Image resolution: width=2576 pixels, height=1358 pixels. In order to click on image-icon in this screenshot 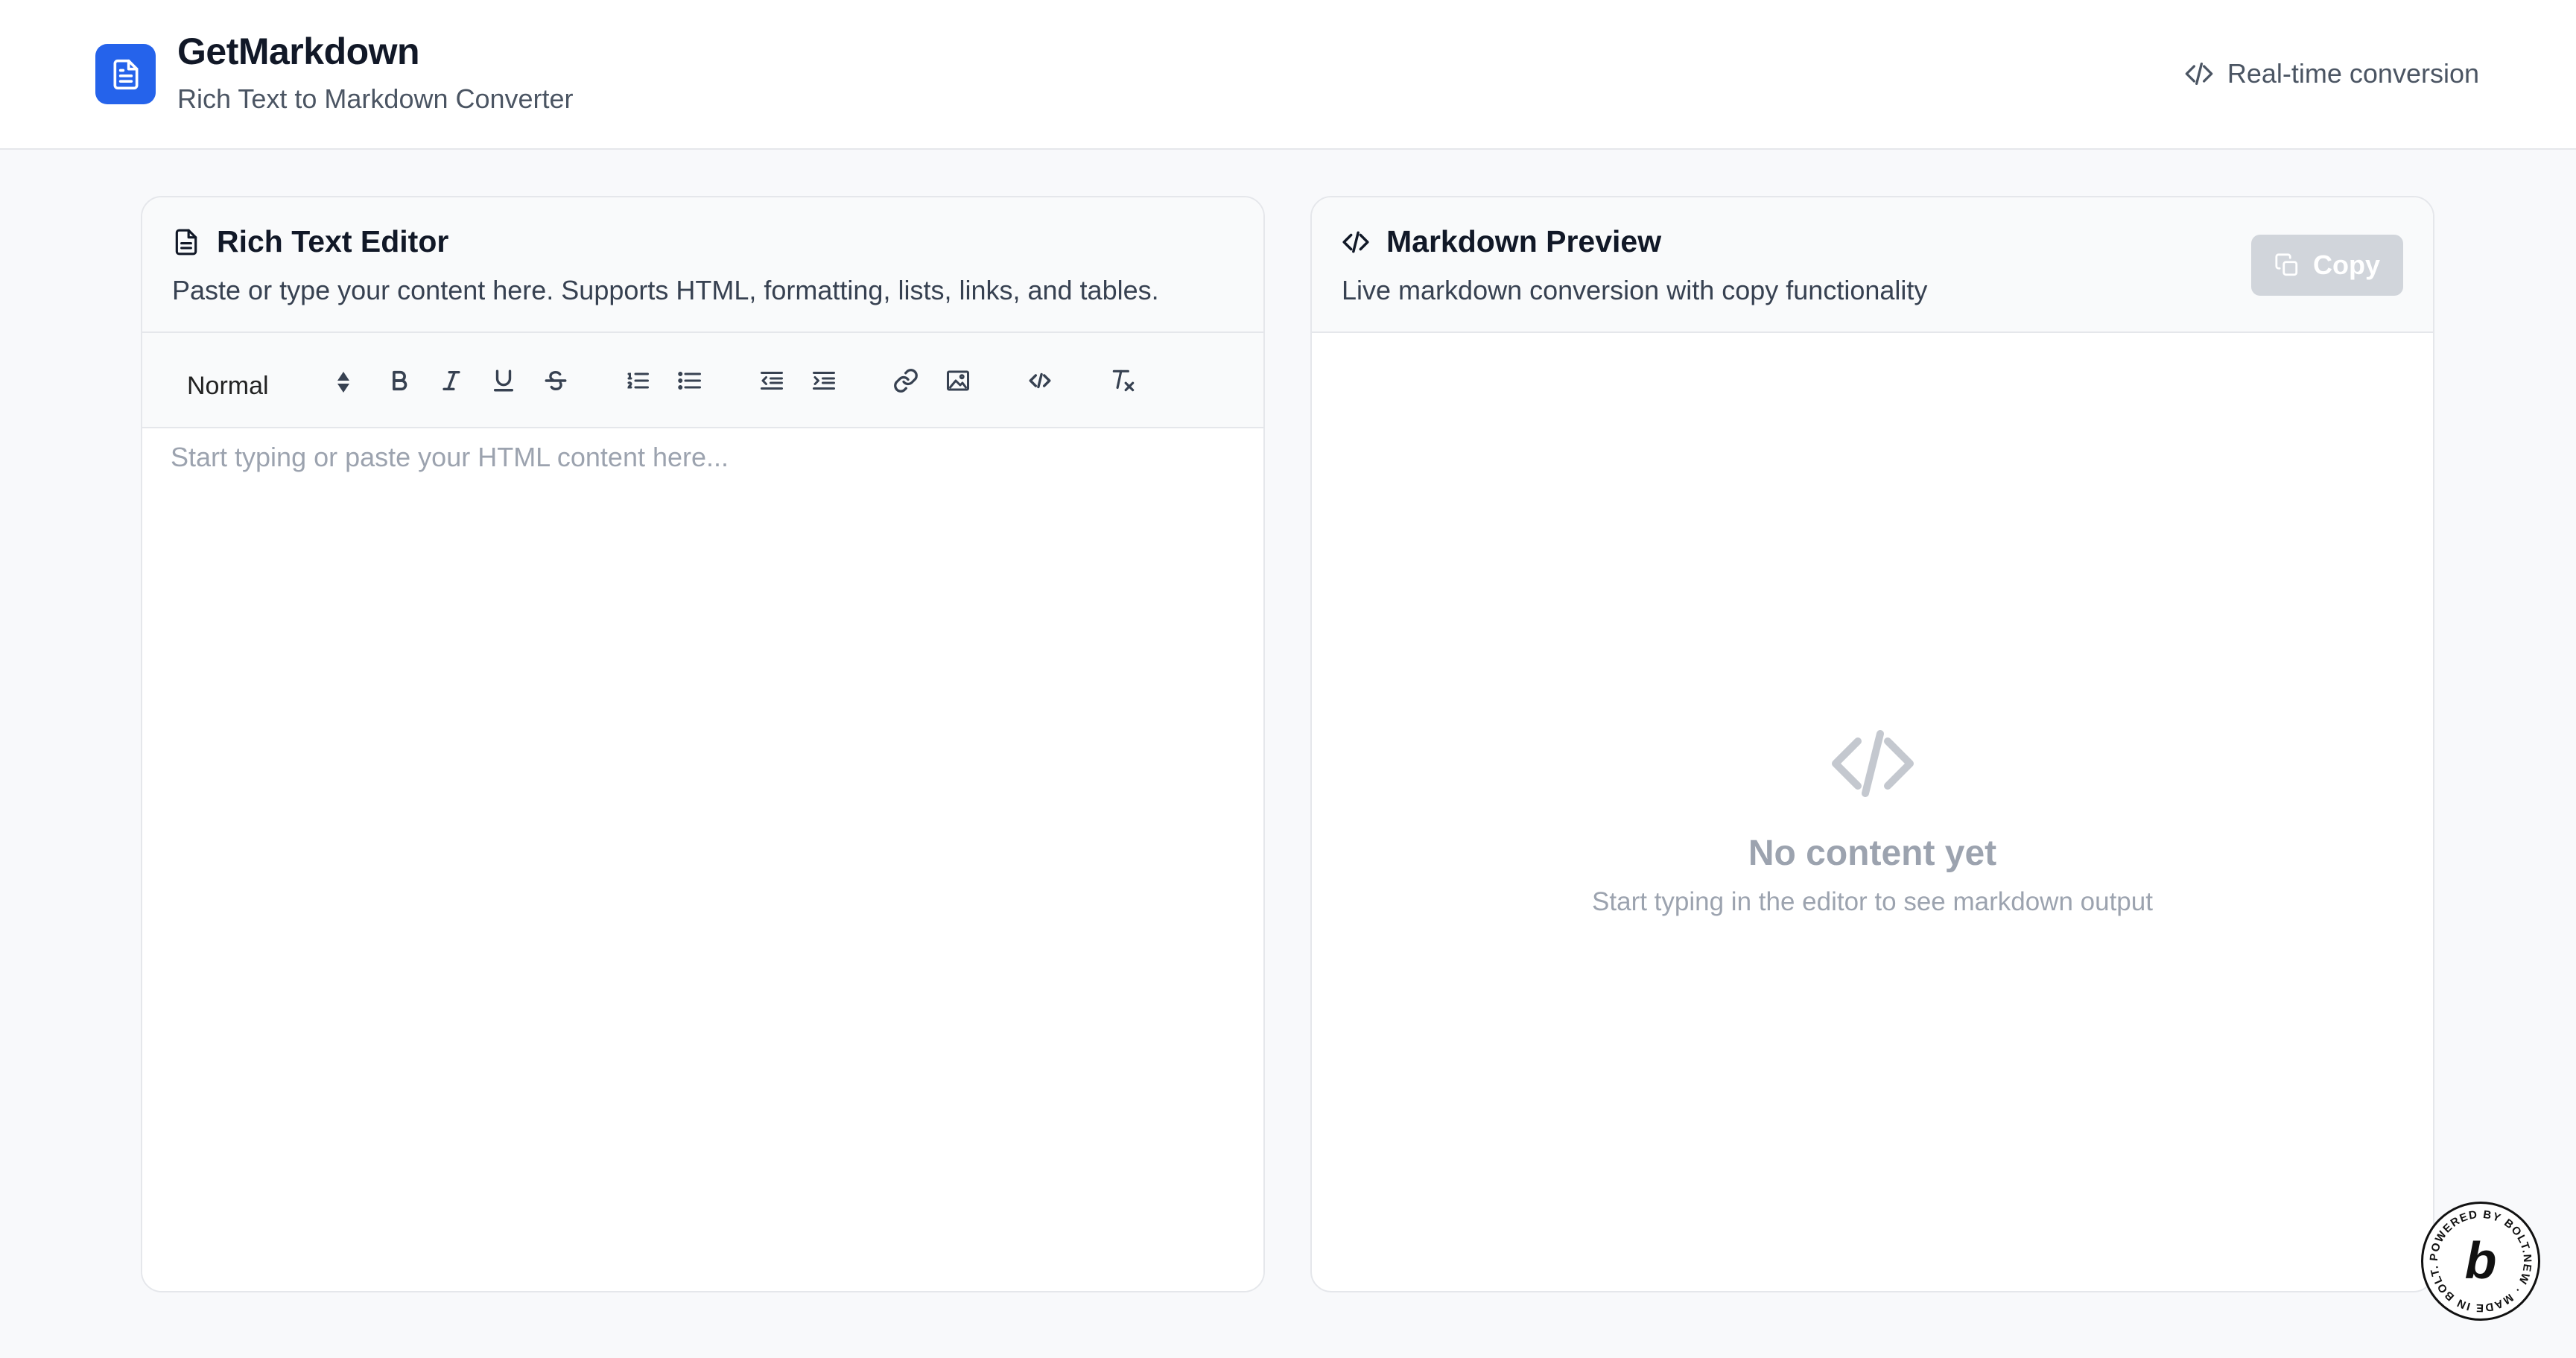, I will do `click(958, 380)`.